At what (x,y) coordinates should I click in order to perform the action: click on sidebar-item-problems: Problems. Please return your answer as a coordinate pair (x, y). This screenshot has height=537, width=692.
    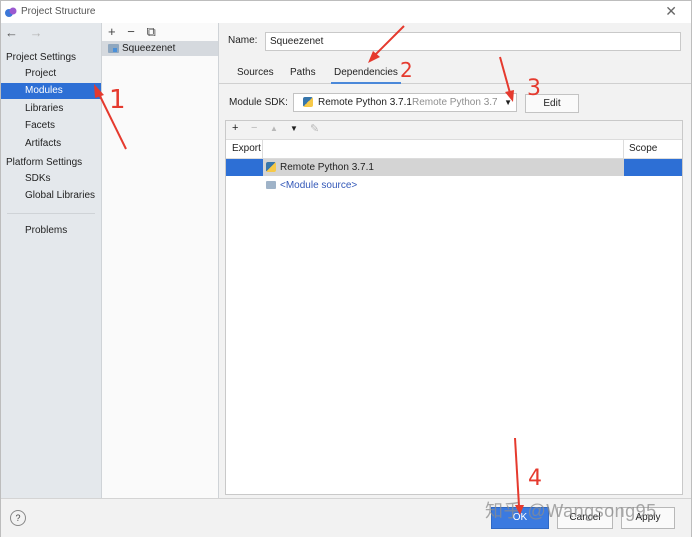
    Looking at the image, I should click on (51, 231).